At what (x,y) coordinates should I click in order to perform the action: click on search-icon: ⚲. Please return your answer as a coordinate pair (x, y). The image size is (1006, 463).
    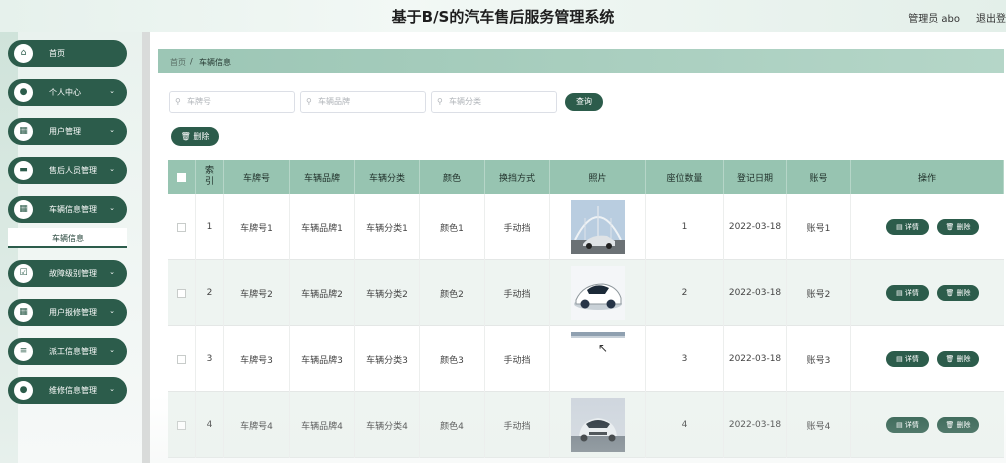
    Looking at the image, I should click on (178, 101).